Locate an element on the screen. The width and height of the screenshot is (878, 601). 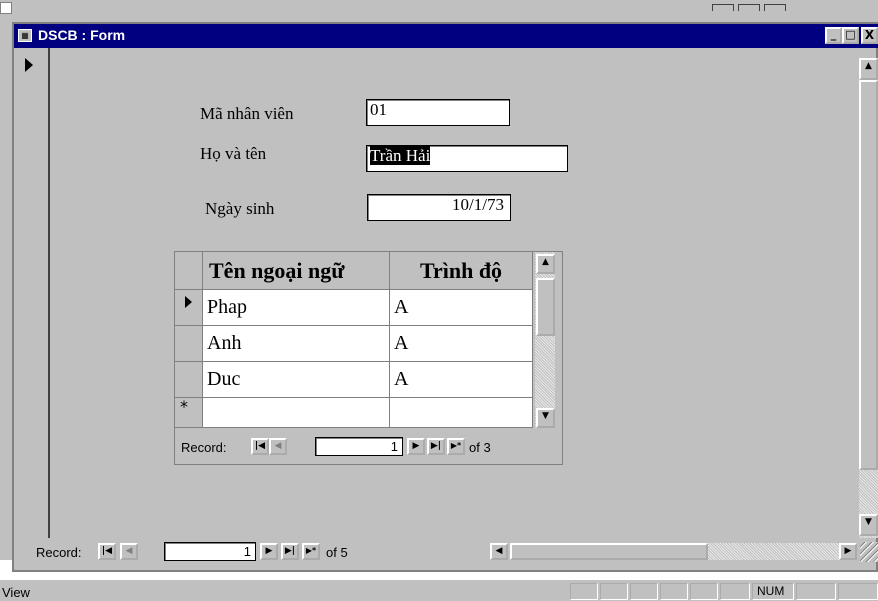
current-row-arrow-icon is located at coordinates (188, 302).